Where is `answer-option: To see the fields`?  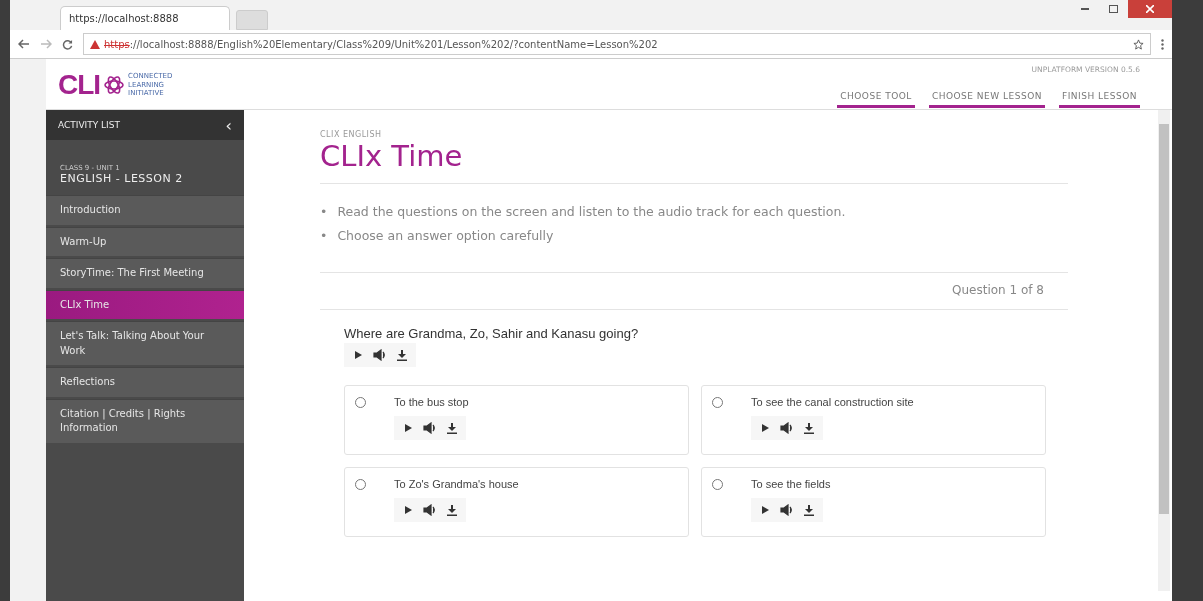 answer-option: To see the fields is located at coordinates (873, 502).